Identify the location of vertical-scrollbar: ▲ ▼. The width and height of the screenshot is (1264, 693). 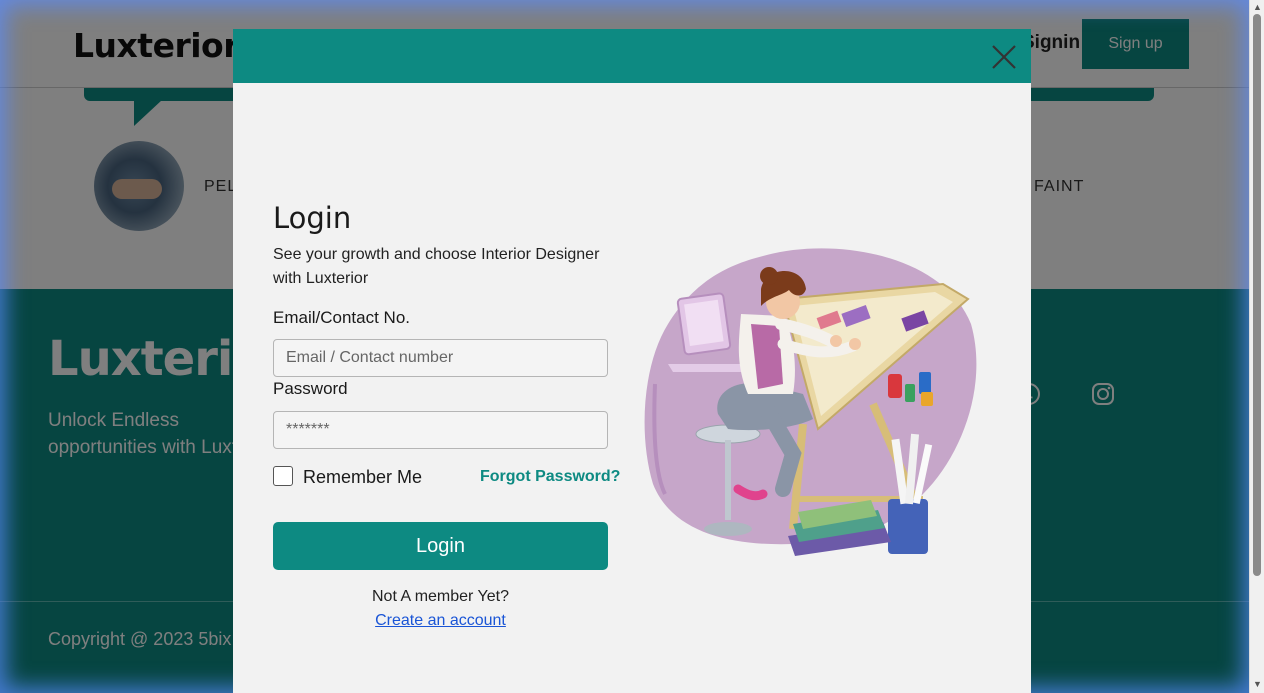
(1256, 346).